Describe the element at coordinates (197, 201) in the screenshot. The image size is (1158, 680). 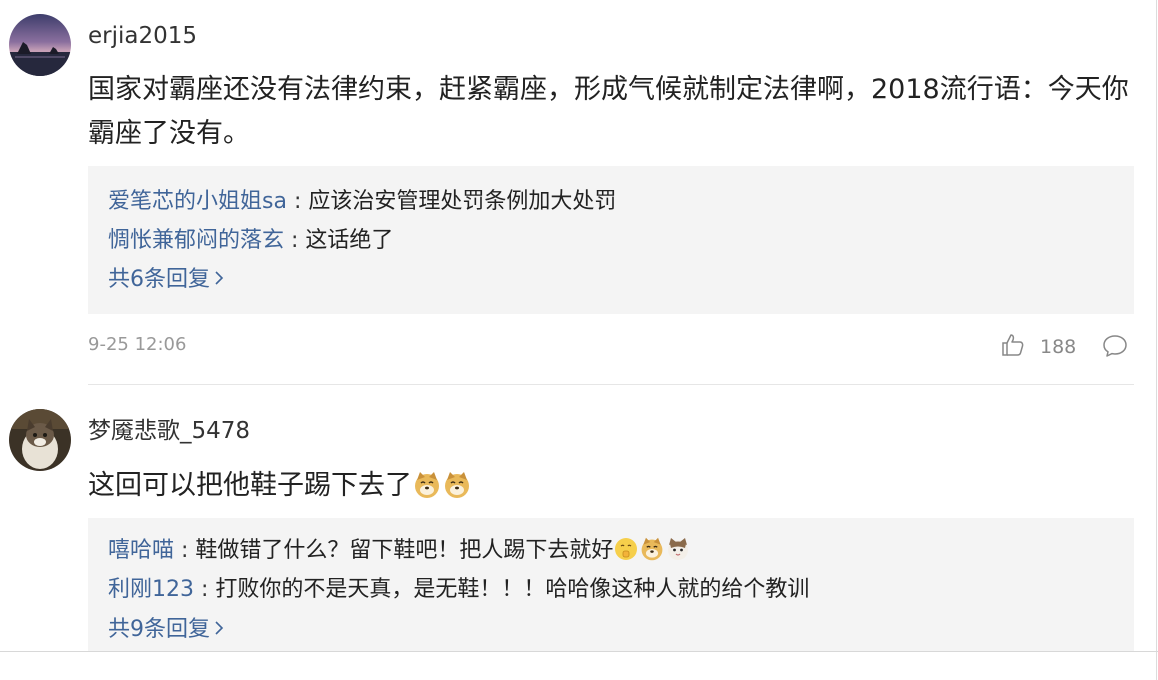
I see `reply-author: 爱笔芯的小姐姐sa` at that location.